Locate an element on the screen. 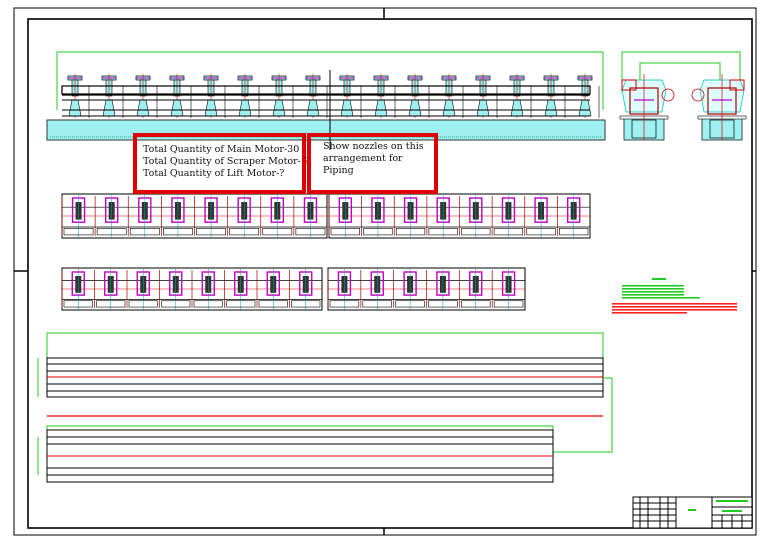 The width and height of the screenshot is (768, 543). scraper-motor-quantity: Total Quantity of Scraper Motor- ? is located at coordinates (226, 161).